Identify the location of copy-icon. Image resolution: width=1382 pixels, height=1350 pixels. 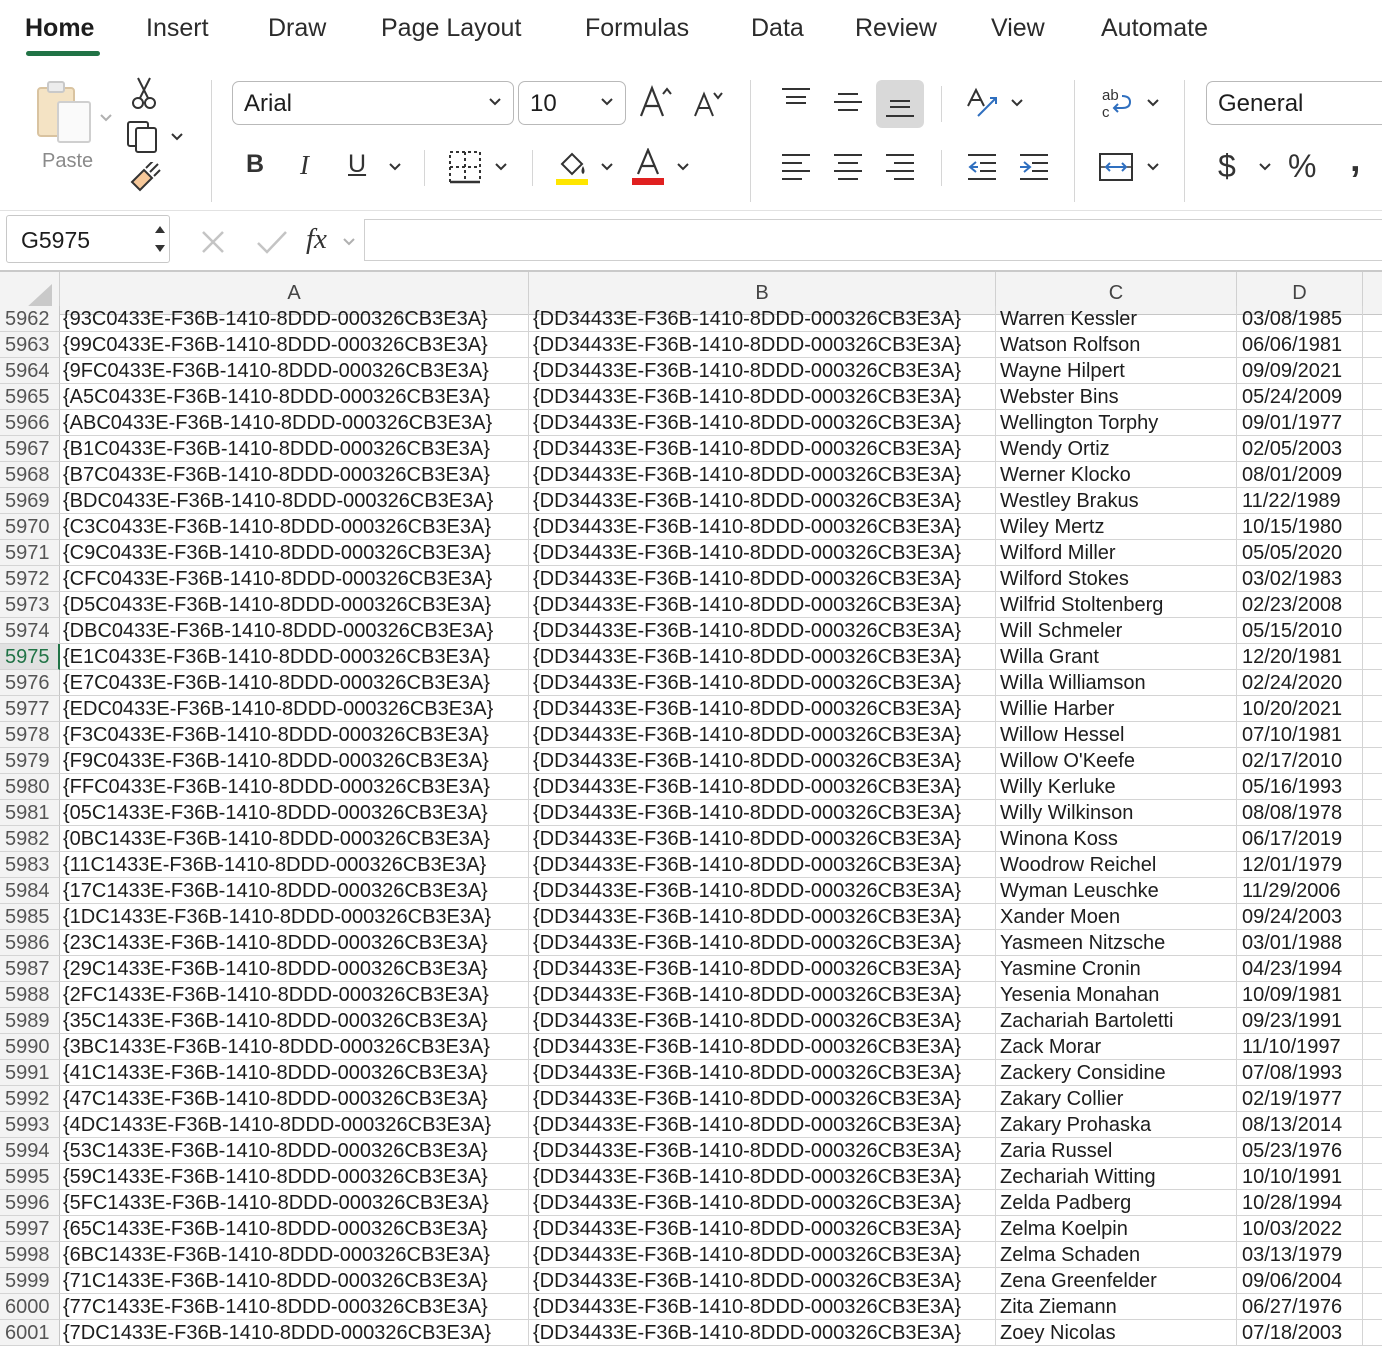
(144, 137).